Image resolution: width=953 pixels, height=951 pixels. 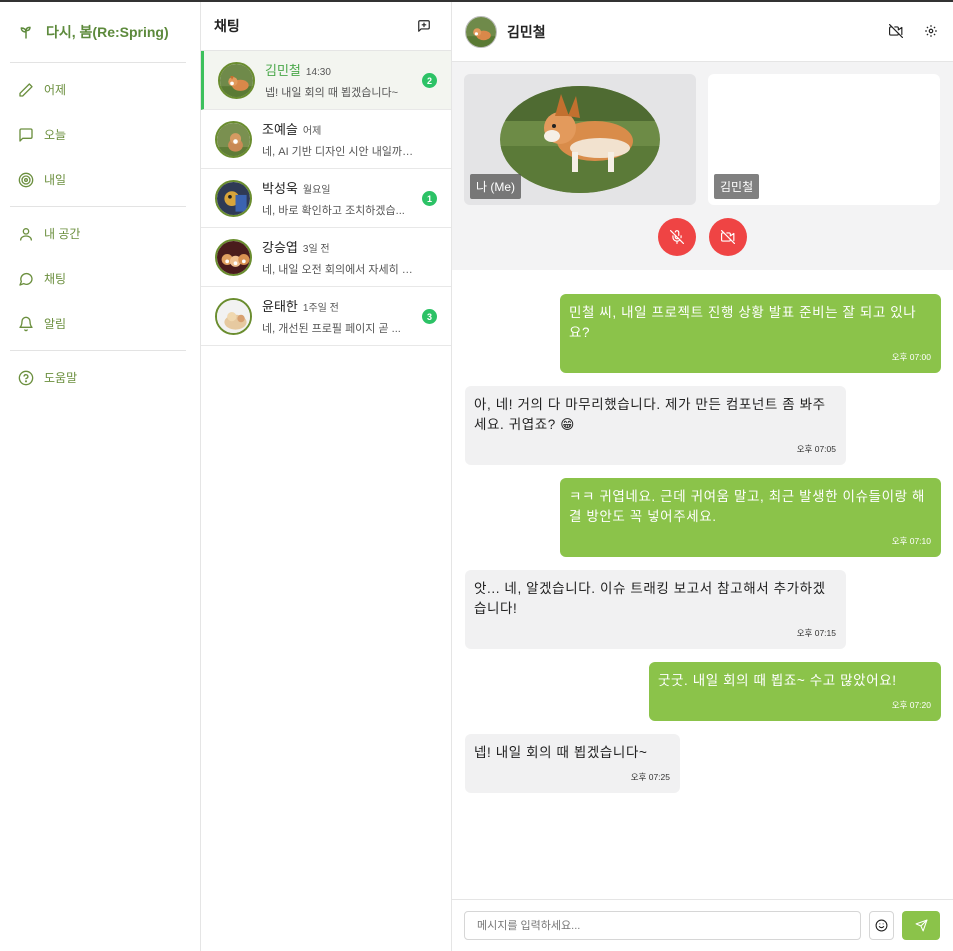 What do you see at coordinates (26, 32) in the screenshot?
I see `sprout-icon` at bounding box center [26, 32].